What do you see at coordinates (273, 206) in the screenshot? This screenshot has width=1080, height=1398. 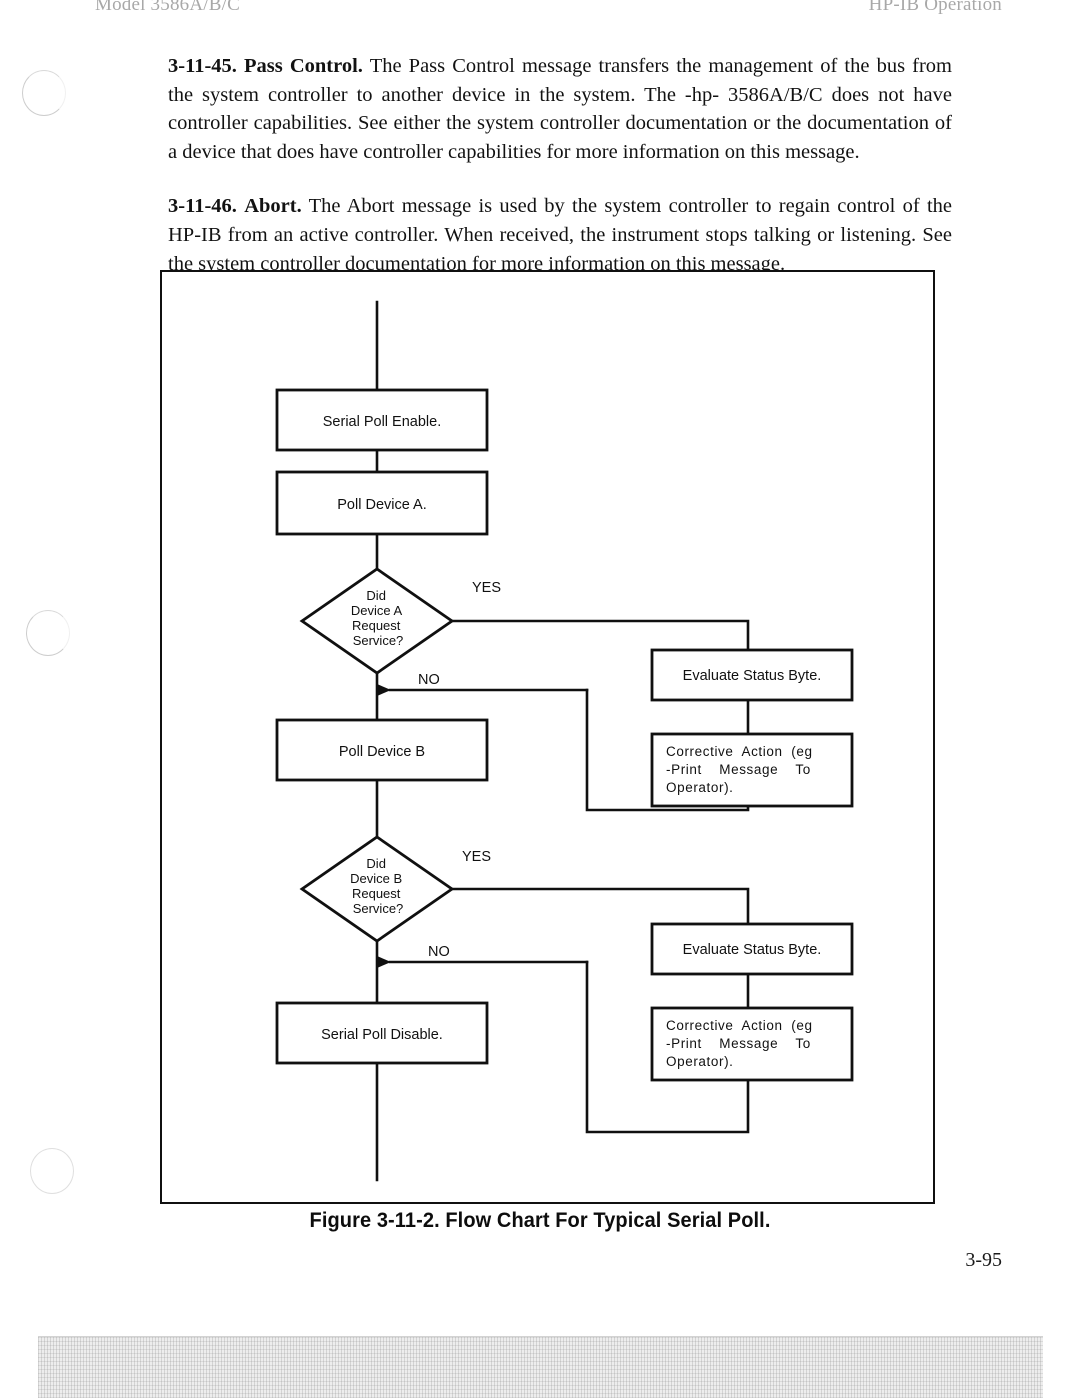 I see `paragraph-title: Abort.` at bounding box center [273, 206].